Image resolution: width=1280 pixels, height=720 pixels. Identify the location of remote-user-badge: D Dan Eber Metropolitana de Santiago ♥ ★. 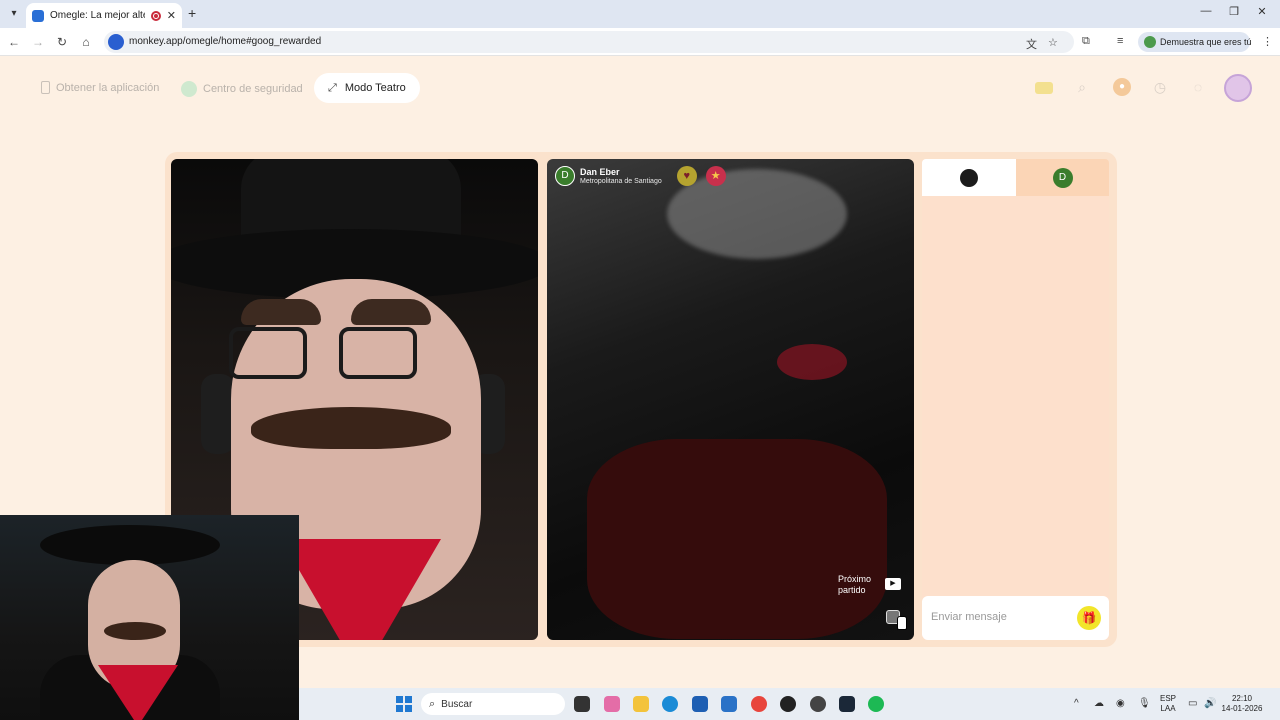
(640, 176).